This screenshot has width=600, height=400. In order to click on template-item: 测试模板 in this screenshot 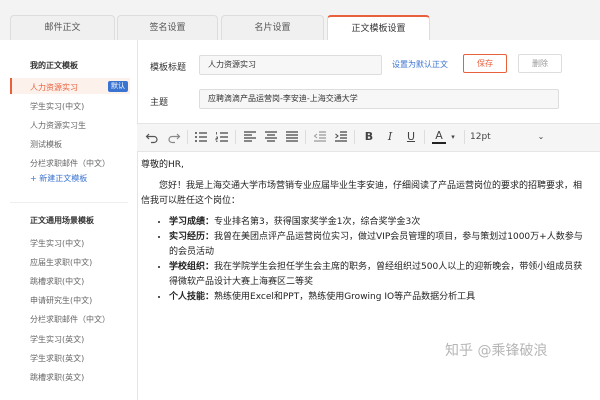, I will do `click(46, 144)`.